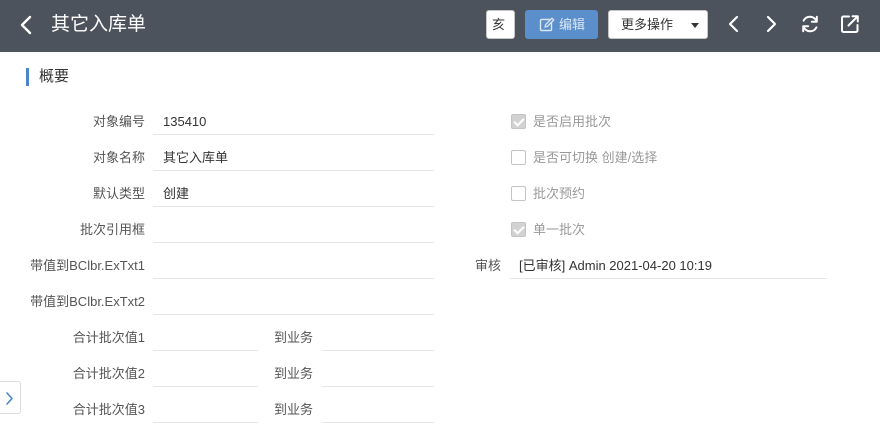  Describe the element at coordinates (205, 422) in the screenshot. I see `sum3-input-underline` at that location.